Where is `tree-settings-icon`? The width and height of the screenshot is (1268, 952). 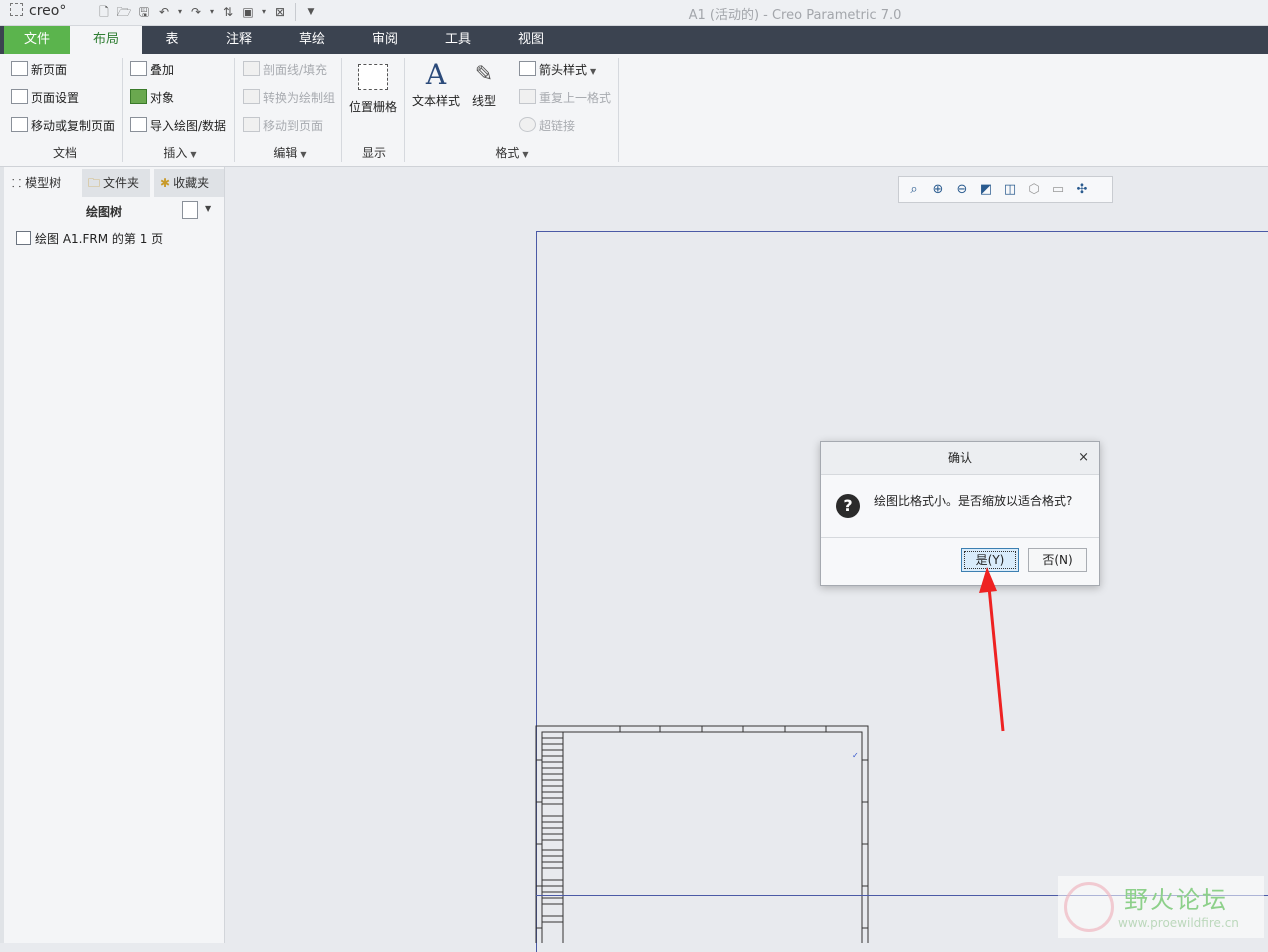 tree-settings-icon is located at coordinates (190, 210).